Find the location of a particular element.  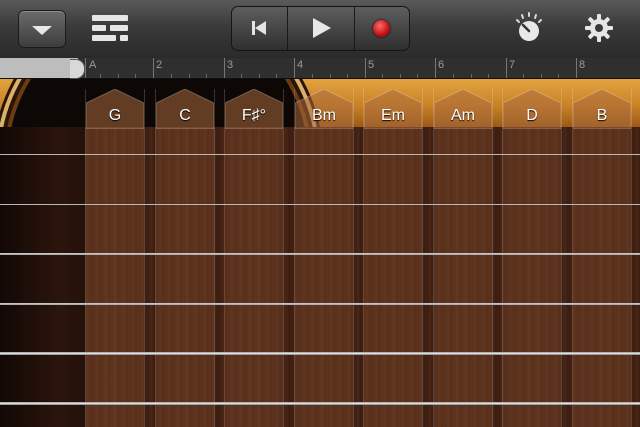

chord-label: F♯° is located at coordinates (254, 115).